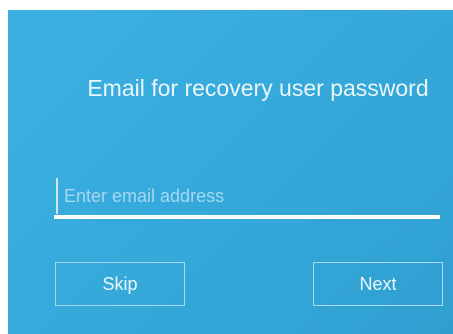 The width and height of the screenshot is (453, 334). What do you see at coordinates (258, 88) in the screenshot?
I see `recovery-title: Email for recovery user password` at bounding box center [258, 88].